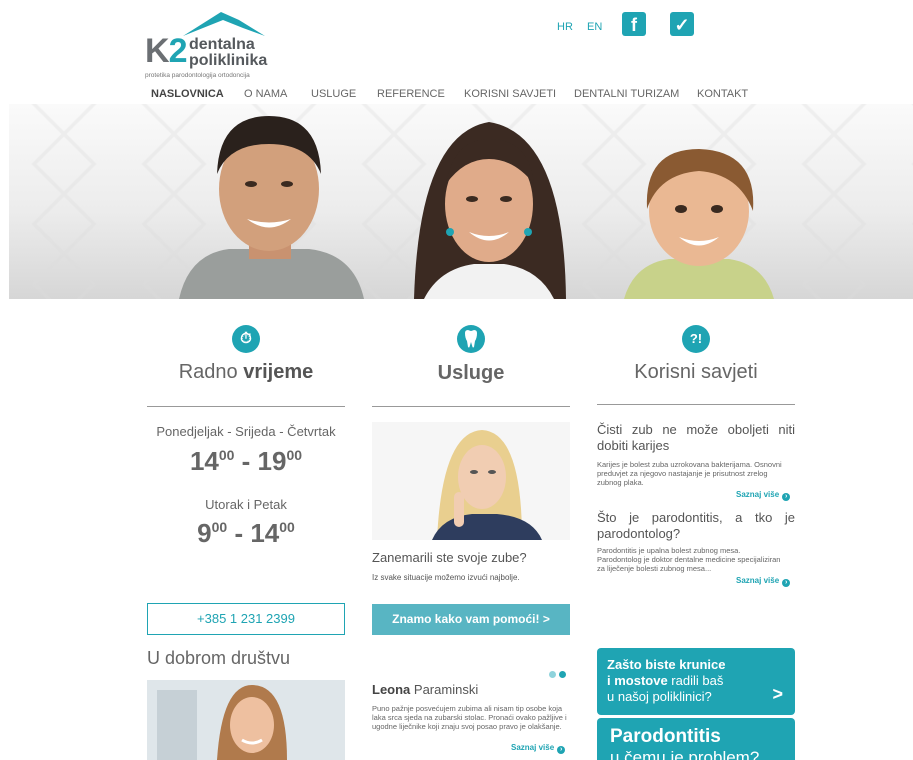  What do you see at coordinates (166, 51) in the screenshot?
I see `logo-k2: K2` at bounding box center [166, 51].